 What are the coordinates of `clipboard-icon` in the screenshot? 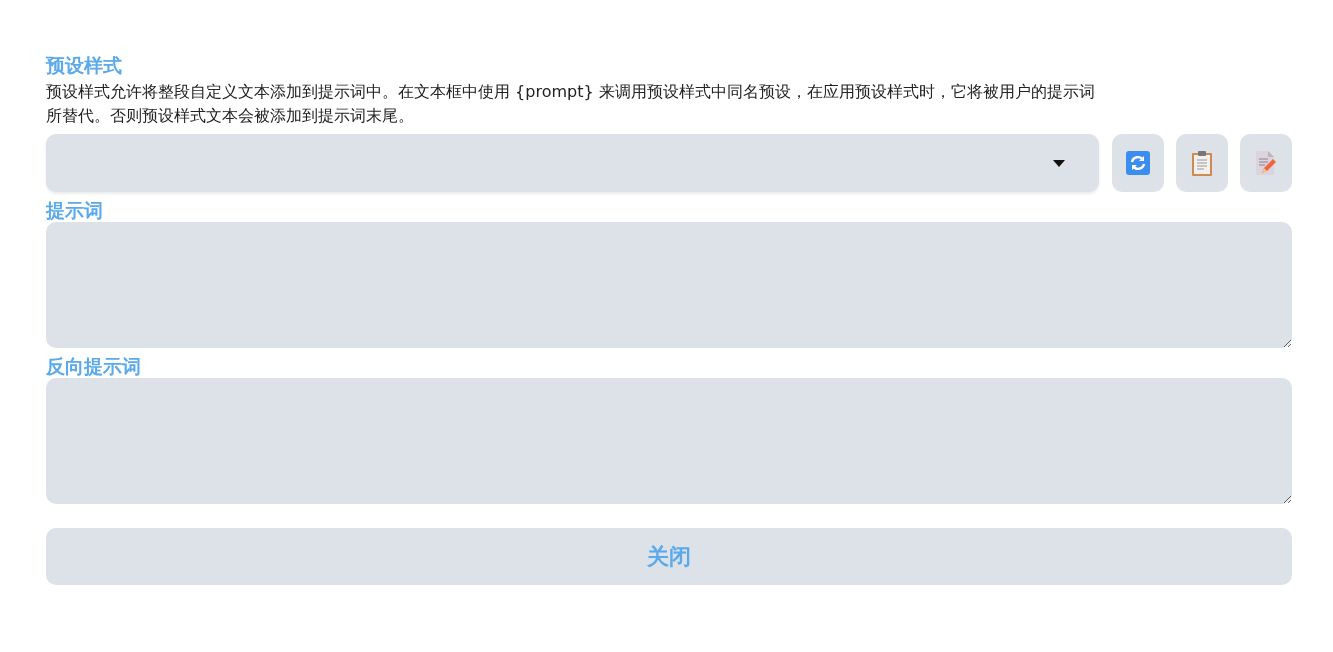 It's located at (1202, 163).